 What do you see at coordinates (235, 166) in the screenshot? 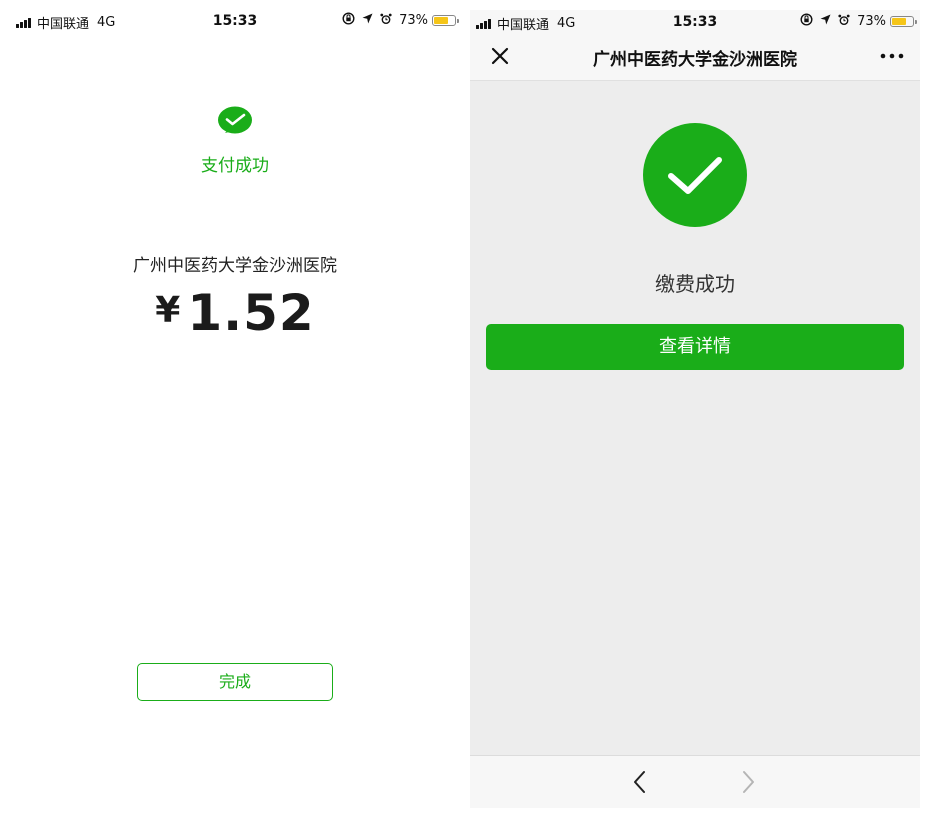
I see `payment-success-text: 支付成功` at bounding box center [235, 166].